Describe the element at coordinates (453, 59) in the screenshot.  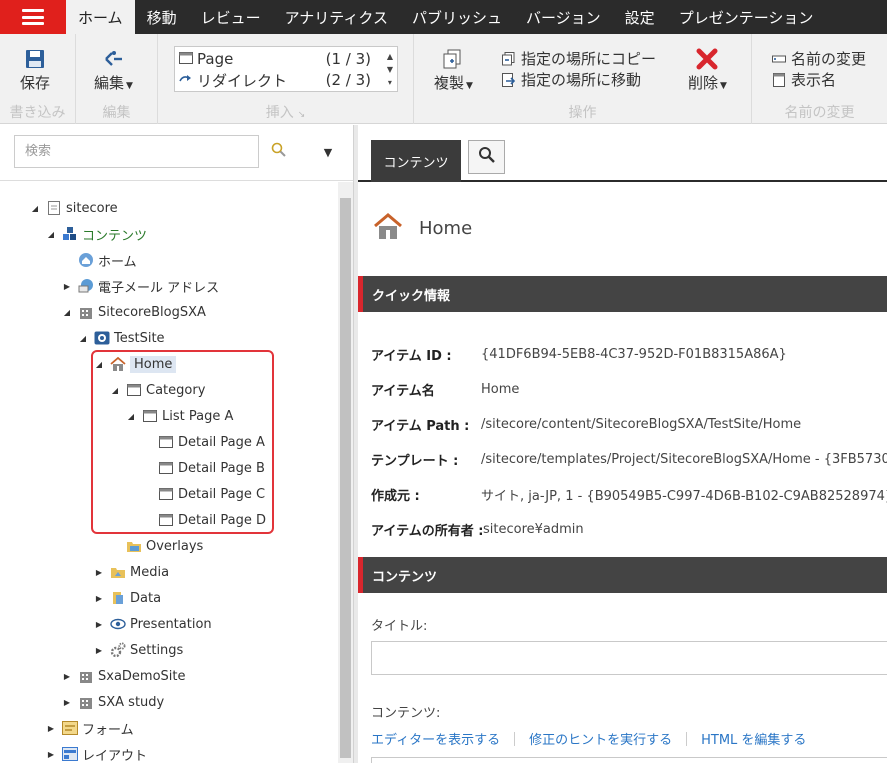
I see `duplicate-icon` at that location.